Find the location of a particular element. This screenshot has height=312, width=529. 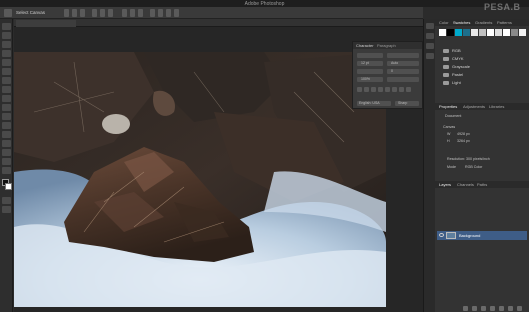

visibility-eye-icon is located at coordinates (441, 235).